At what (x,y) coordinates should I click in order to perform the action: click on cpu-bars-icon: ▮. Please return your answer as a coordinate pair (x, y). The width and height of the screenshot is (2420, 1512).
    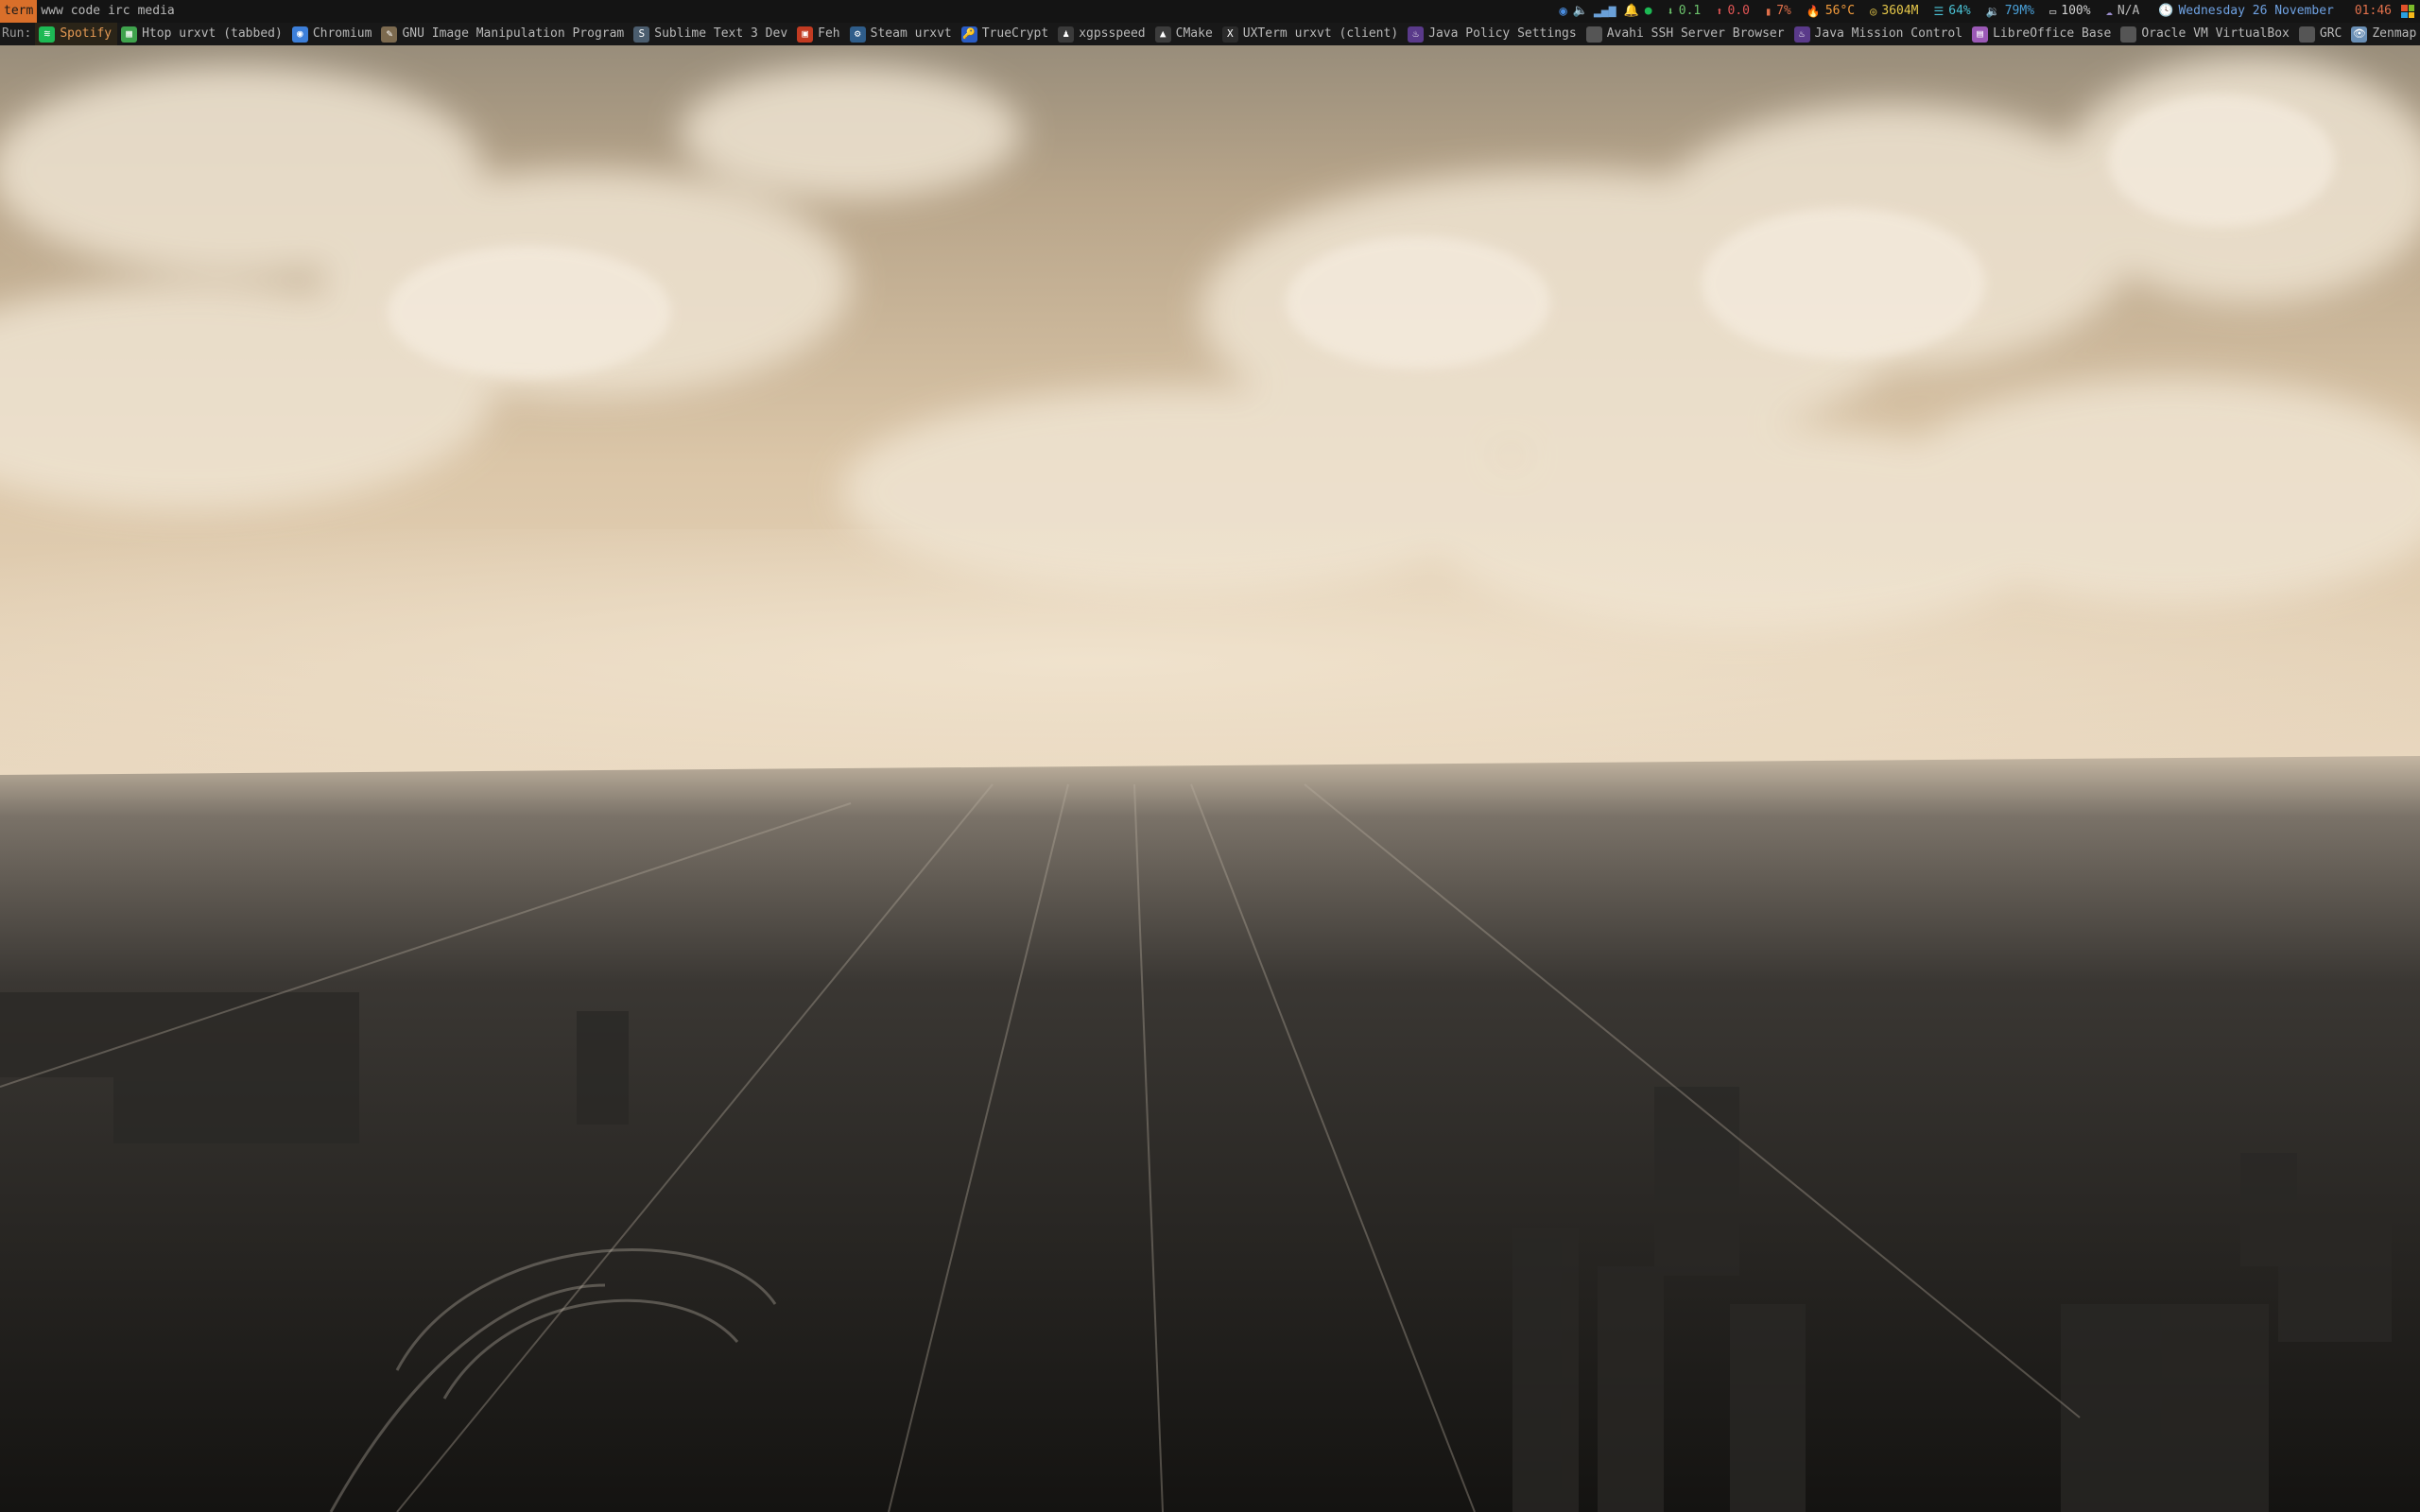
    Looking at the image, I should click on (1768, 11).